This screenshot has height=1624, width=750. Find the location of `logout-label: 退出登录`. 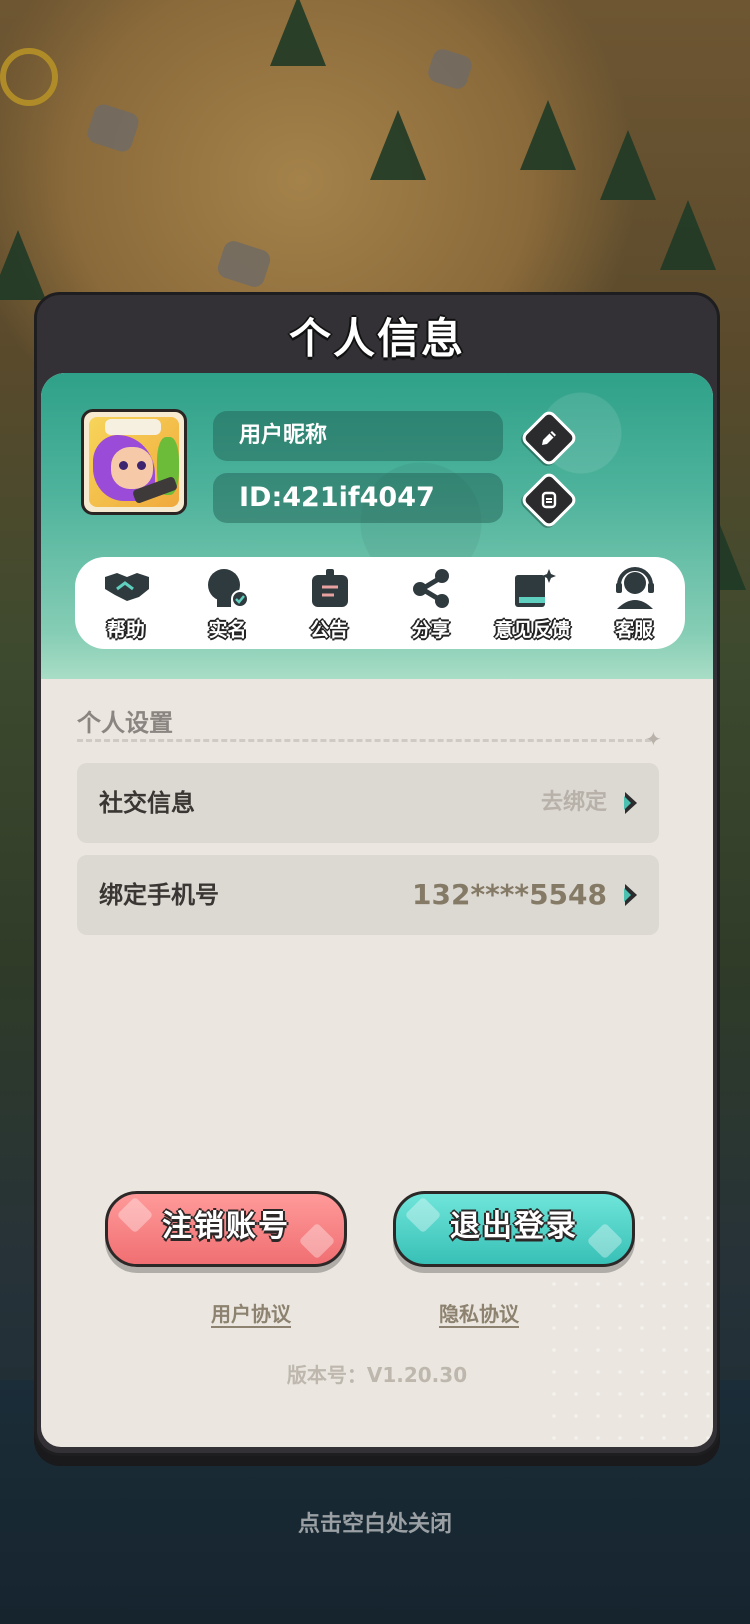

logout-label: 退出登录 is located at coordinates (514, 1226).